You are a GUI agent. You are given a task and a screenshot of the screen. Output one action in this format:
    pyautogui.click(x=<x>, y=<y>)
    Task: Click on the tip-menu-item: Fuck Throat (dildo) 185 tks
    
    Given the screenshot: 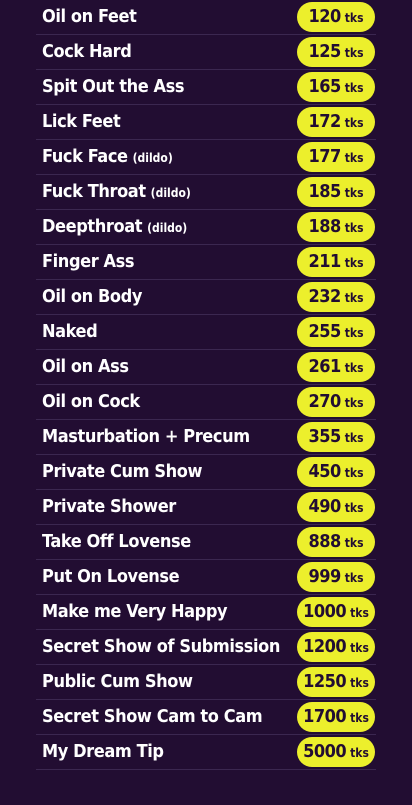 What is the action you would take?
    pyautogui.click(x=206, y=192)
    